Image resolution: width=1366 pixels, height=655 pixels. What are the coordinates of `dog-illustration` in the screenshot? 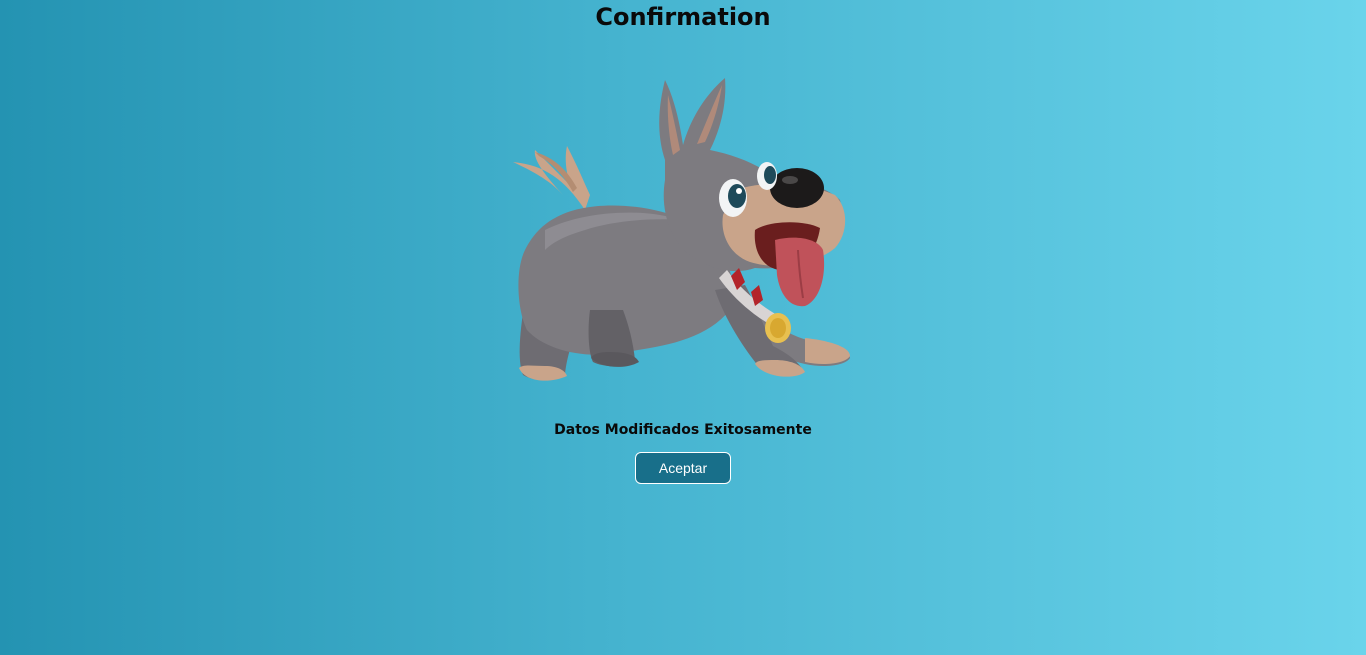 It's located at (682, 230).